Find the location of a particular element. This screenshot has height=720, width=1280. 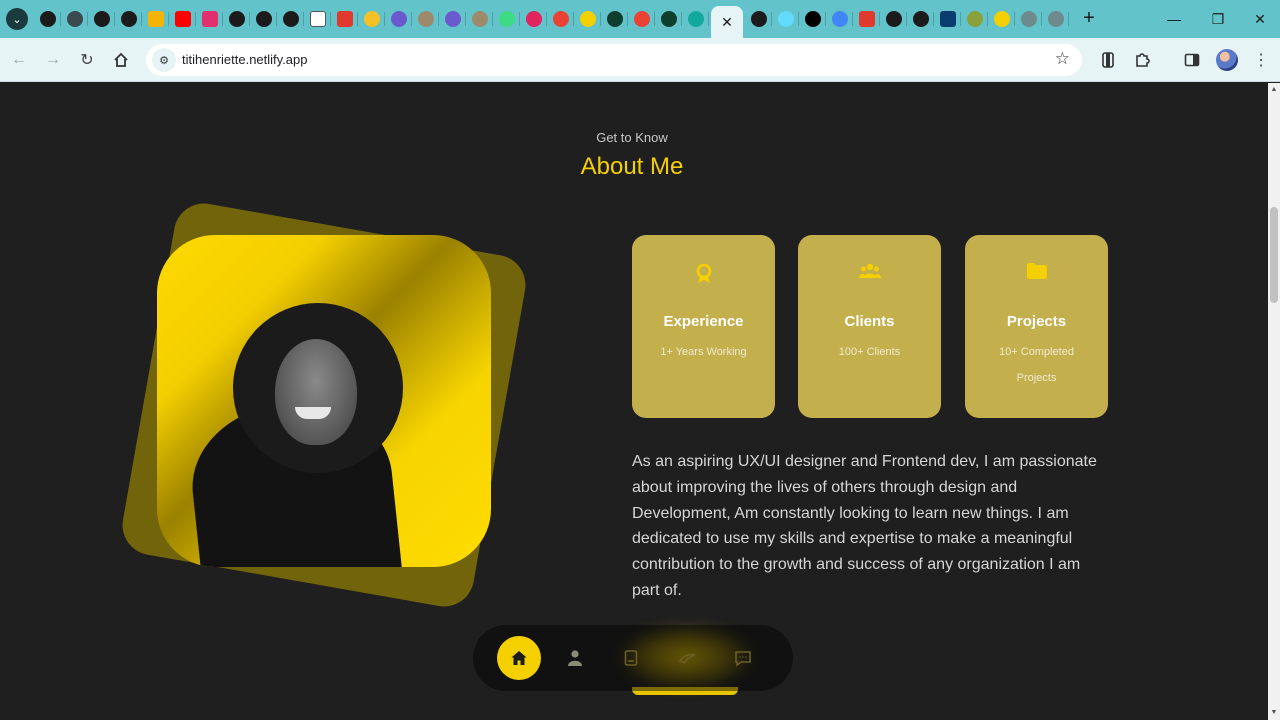

restore-button: ❐ is located at coordinates (1218, 19).